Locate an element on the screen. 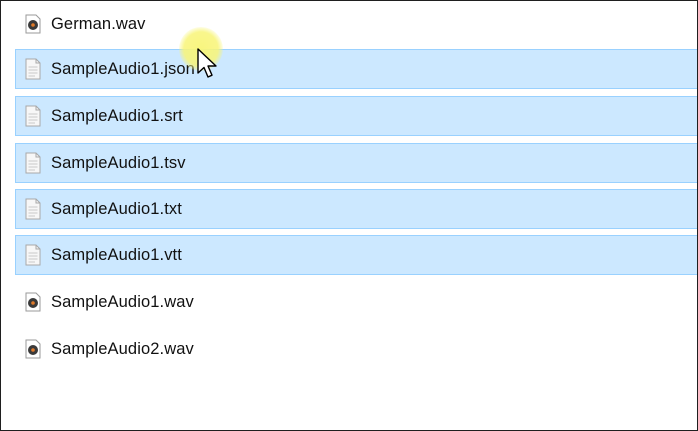  file-row-sampleaudio1-txt: SampleAudio1.txt is located at coordinates (356, 209).